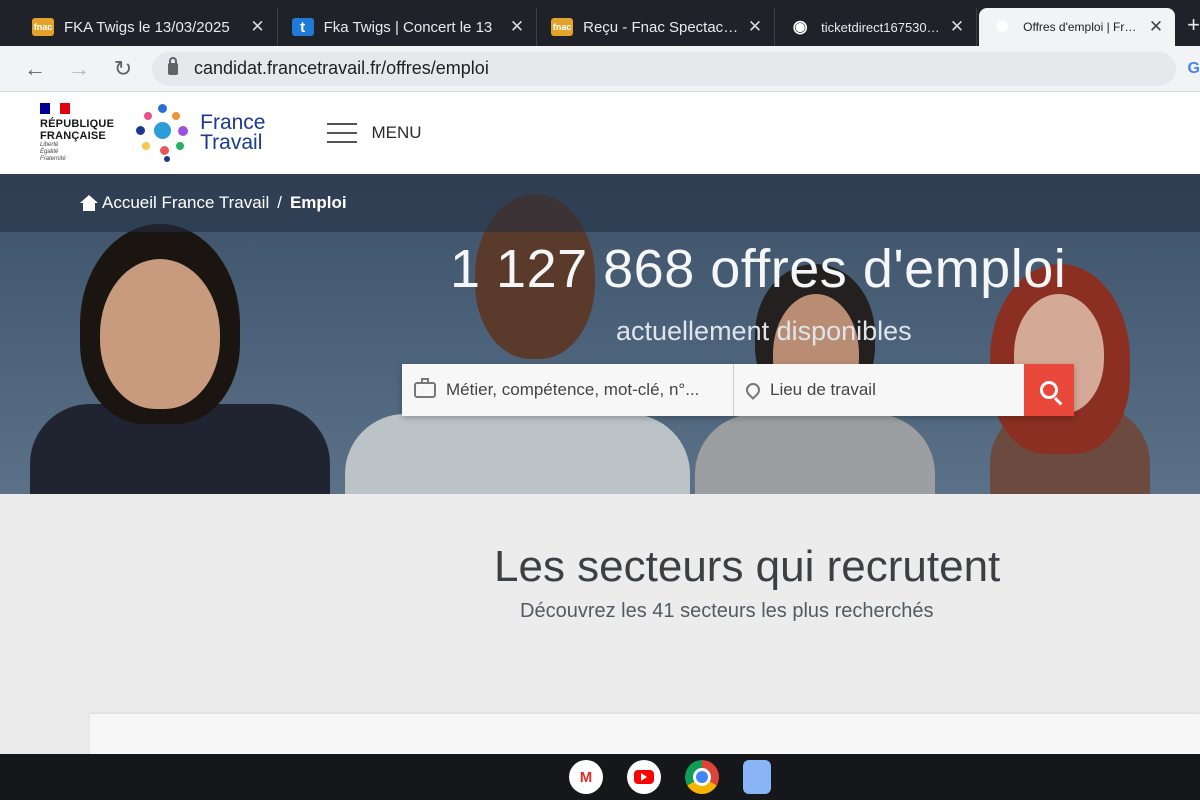  What do you see at coordinates (302, 27) in the screenshot?
I see `ticketmaster-icon: t` at bounding box center [302, 27].